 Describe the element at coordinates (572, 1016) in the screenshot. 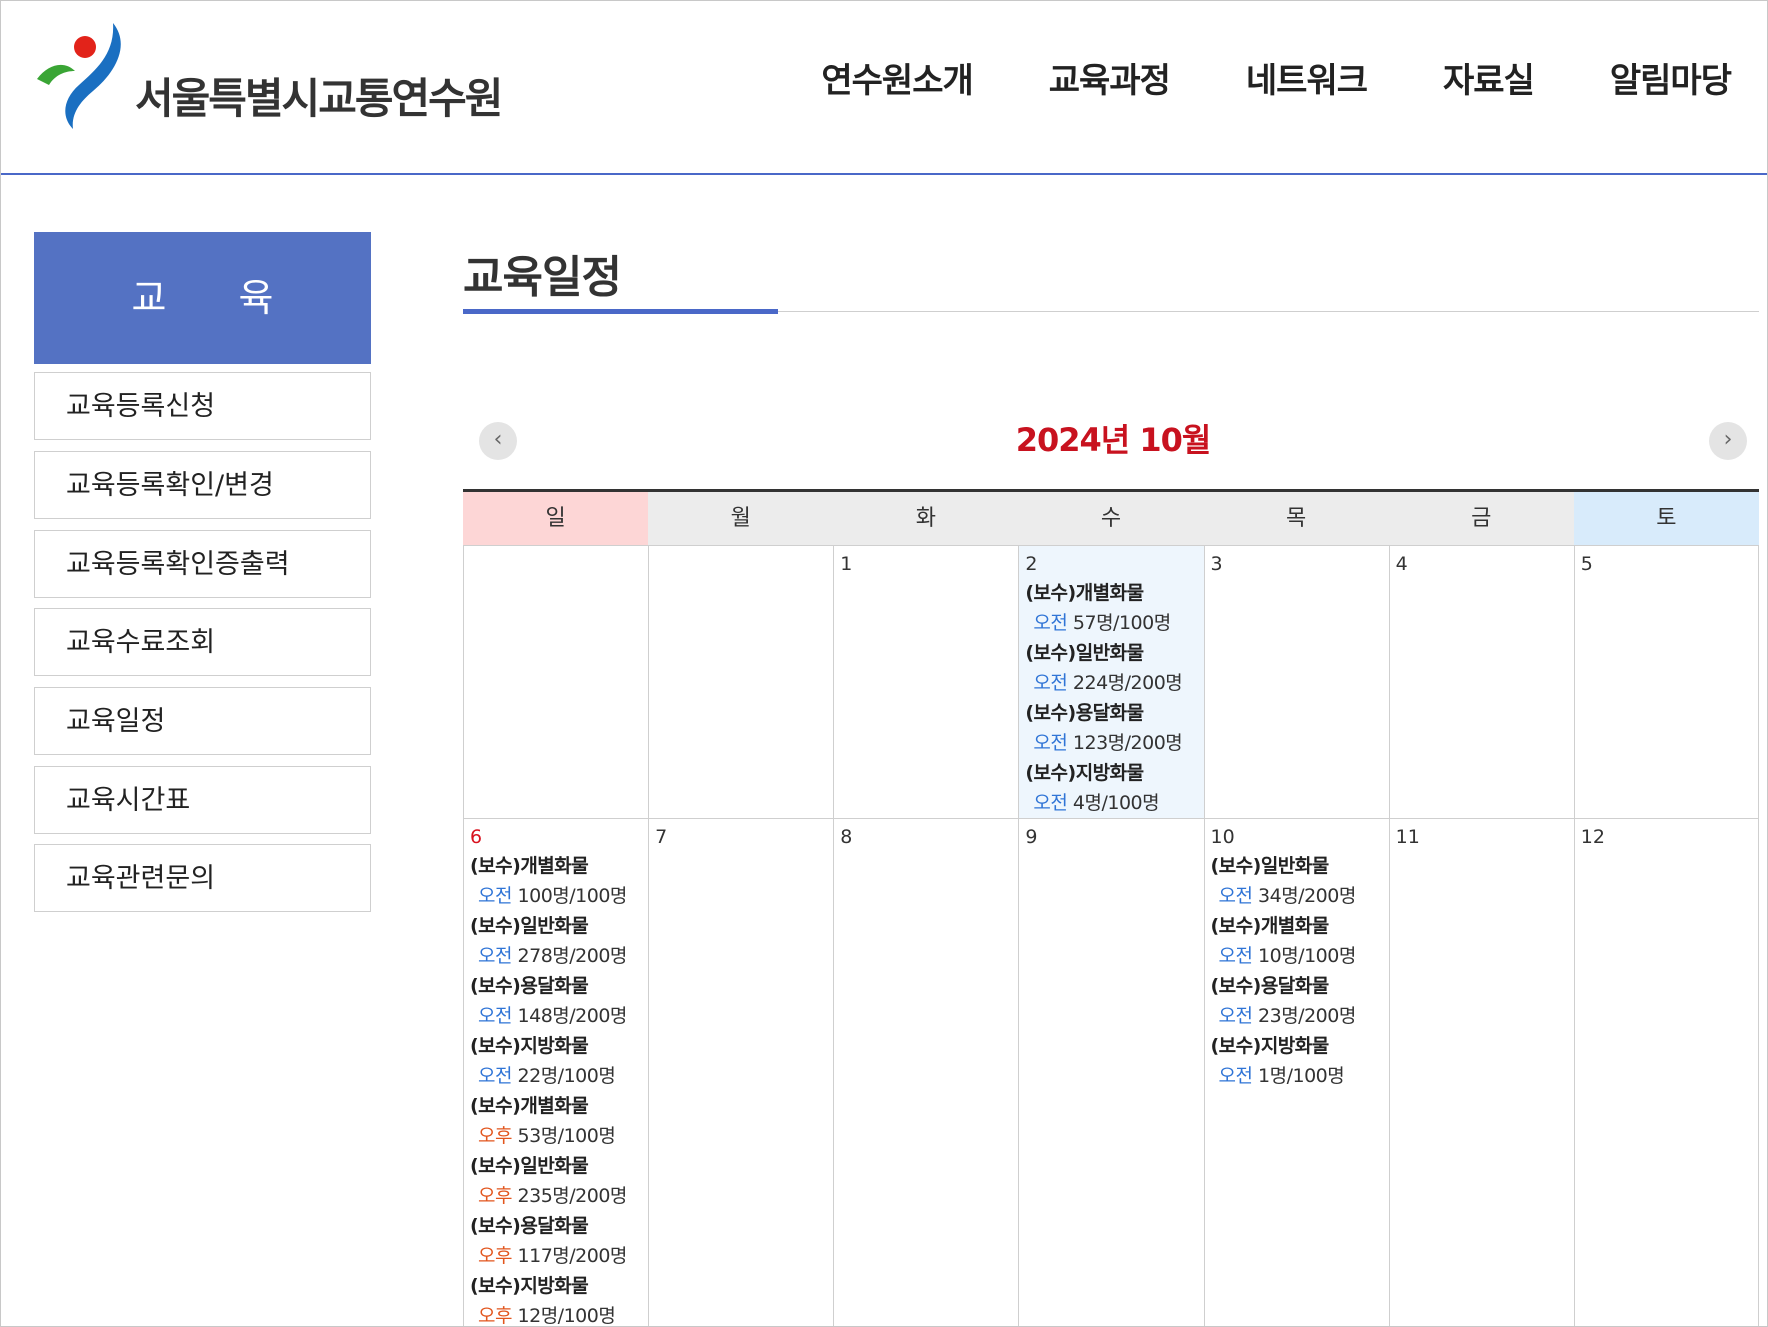

I see `event-count: 148명/200명` at that location.